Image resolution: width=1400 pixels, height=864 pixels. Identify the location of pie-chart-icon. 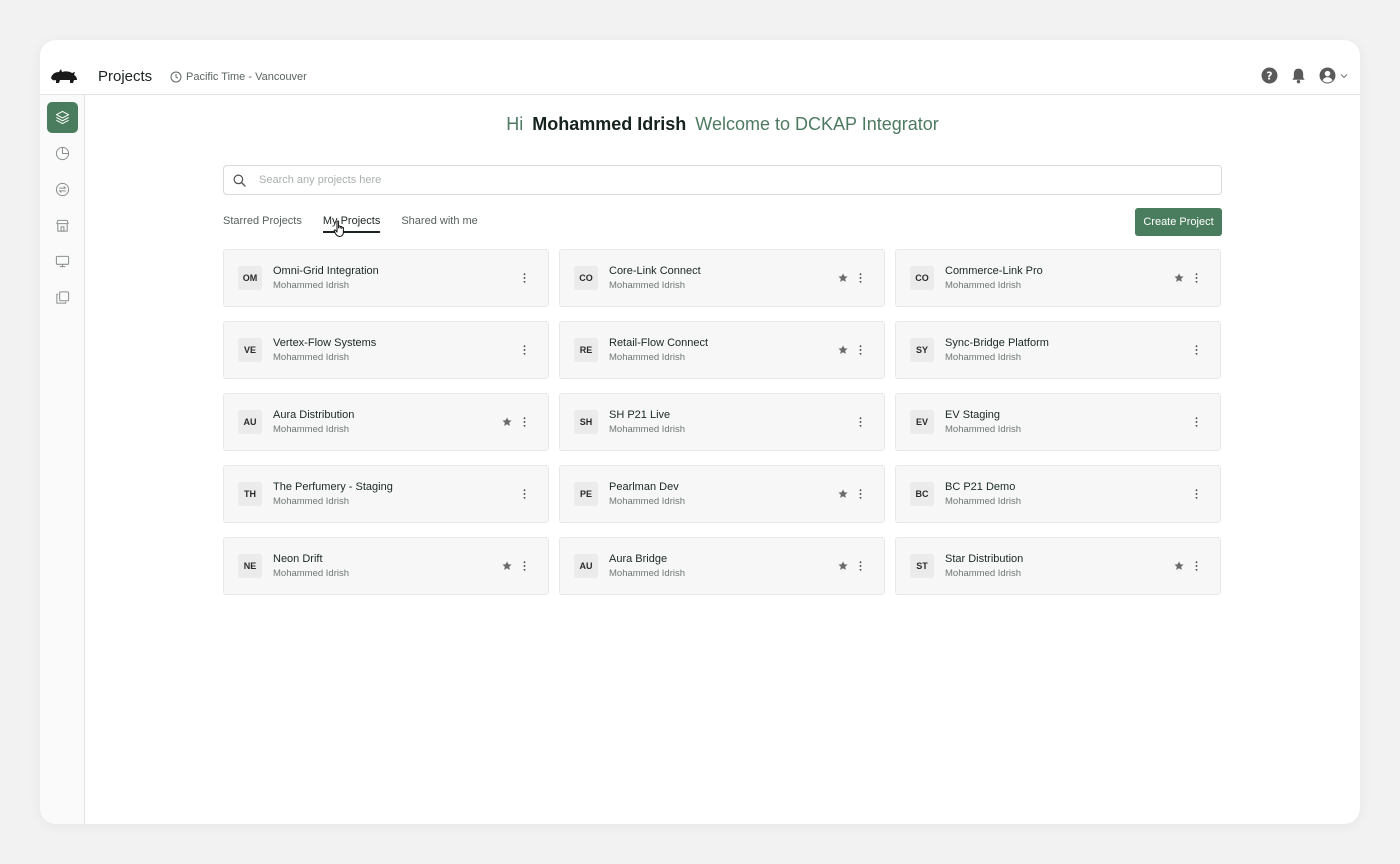
(62, 153).